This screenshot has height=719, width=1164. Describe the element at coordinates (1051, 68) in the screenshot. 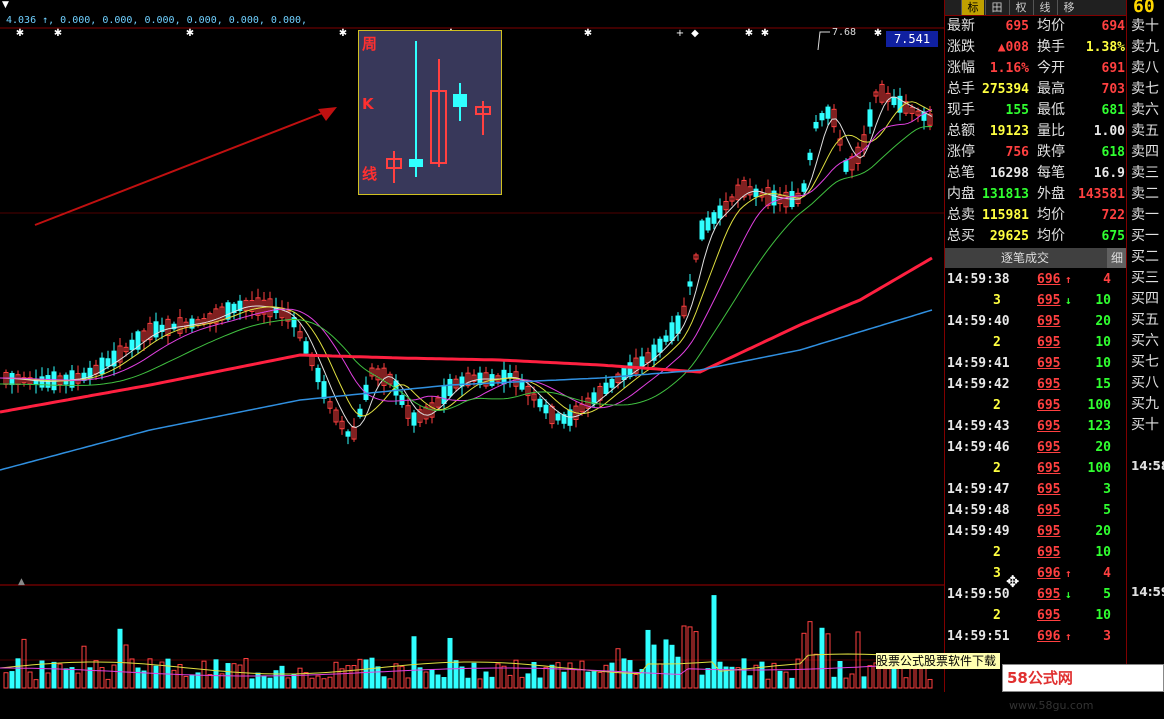

I see `quote-label: 今开` at that location.